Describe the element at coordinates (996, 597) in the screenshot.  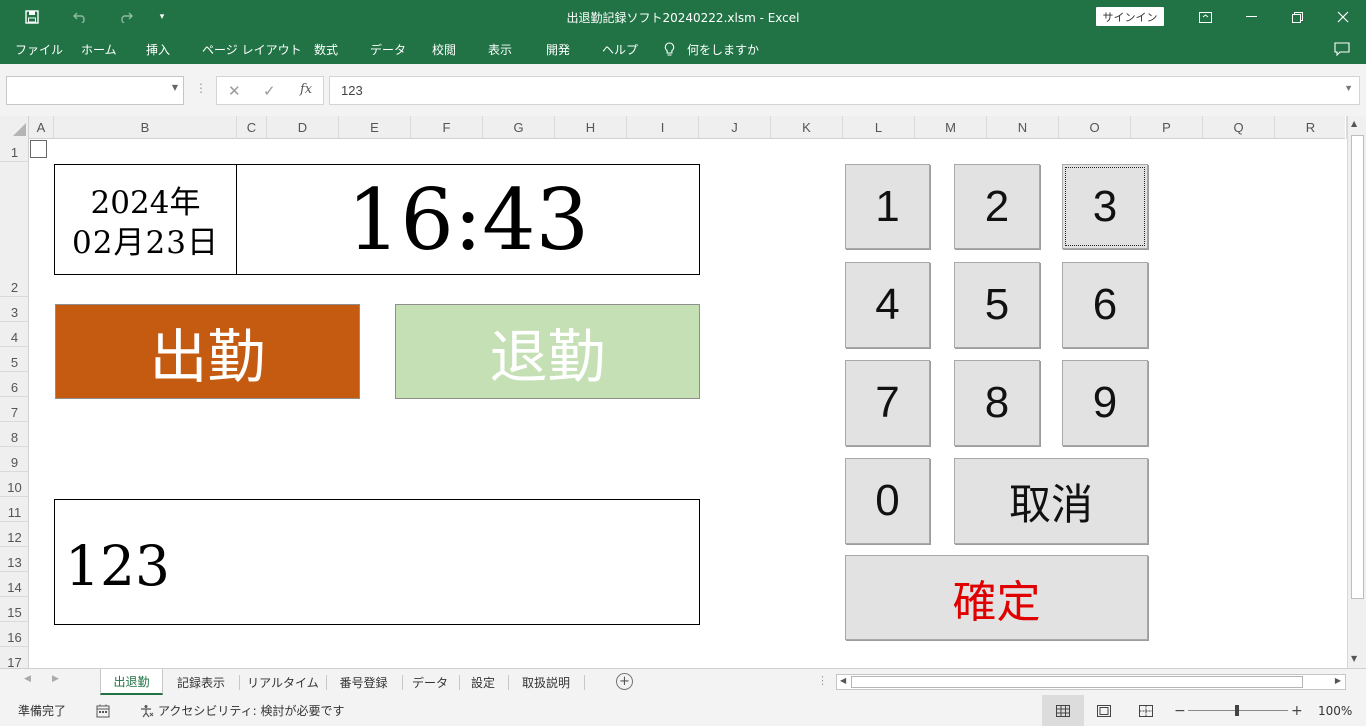
I see `confirm-button: 確定` at that location.